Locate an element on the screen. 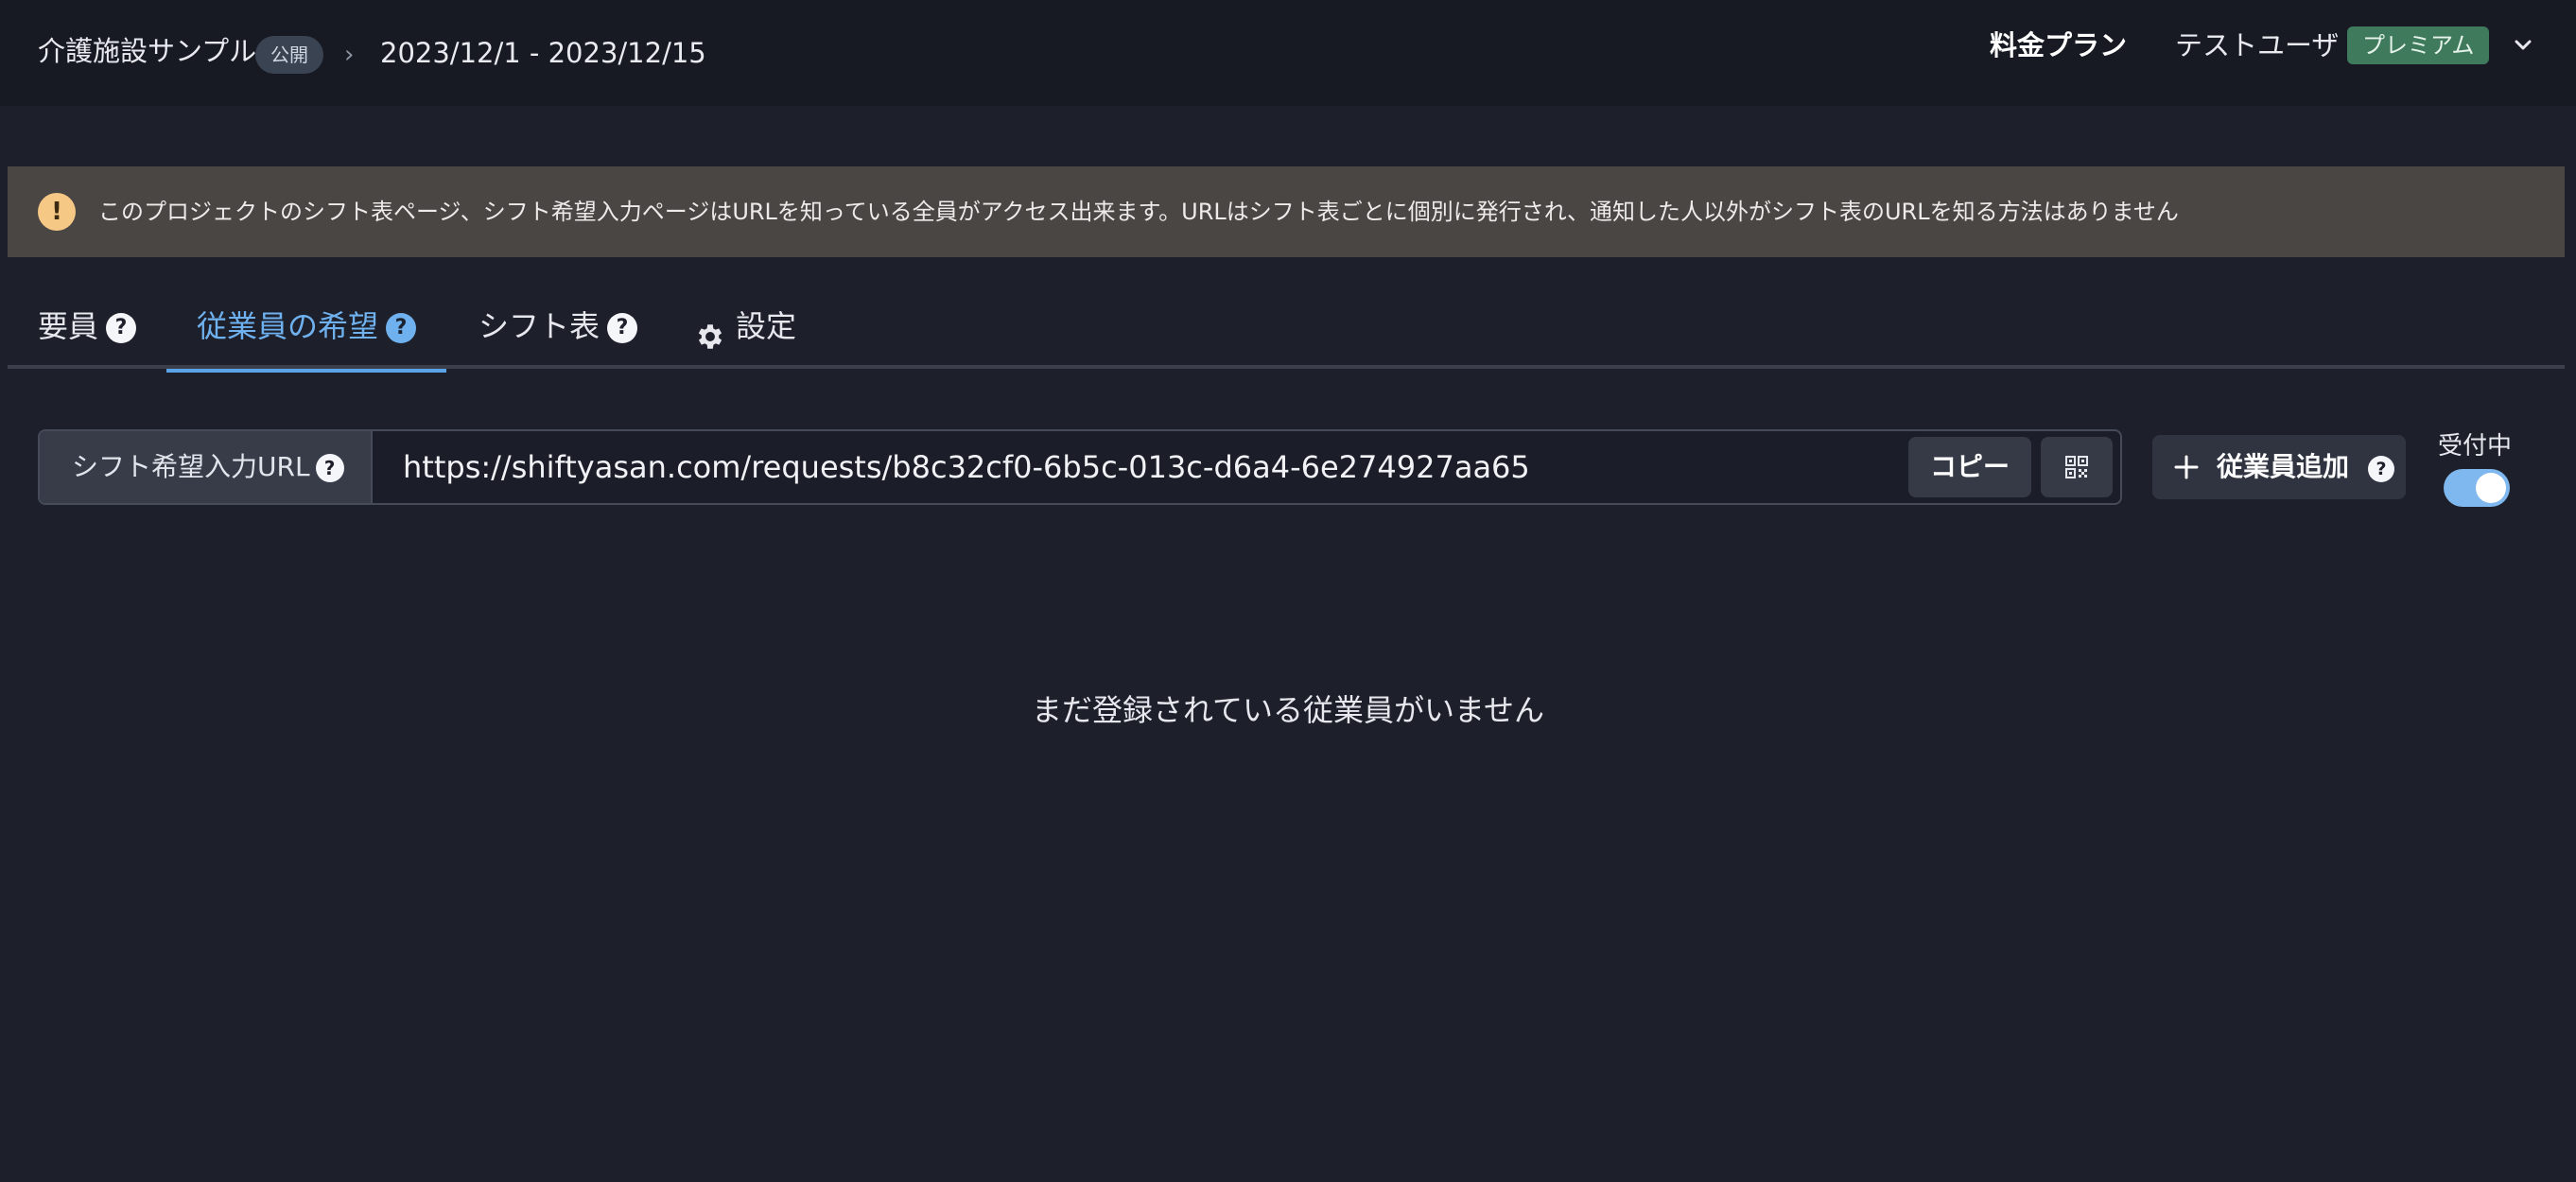 This screenshot has height=1182, width=2576. tab-shift-table: シフト表? is located at coordinates (558, 331).